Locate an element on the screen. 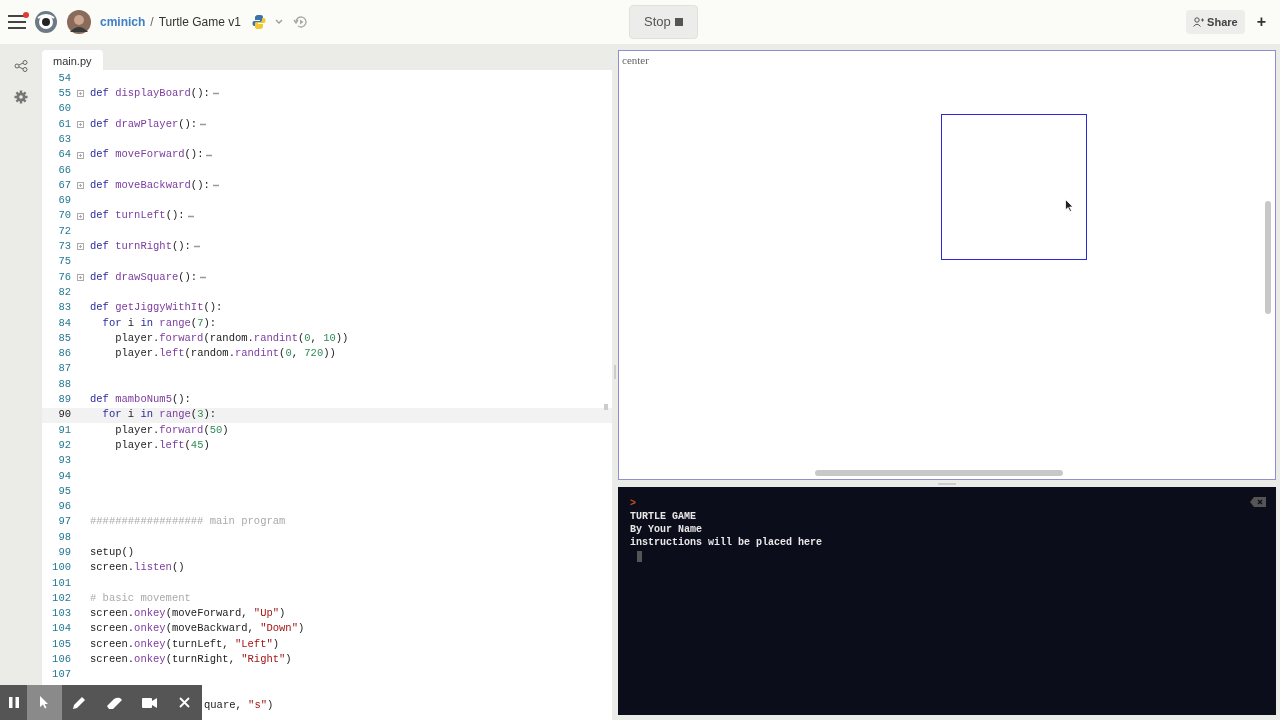  code-line: def drawPlayer(): is located at coordinates (144, 124).